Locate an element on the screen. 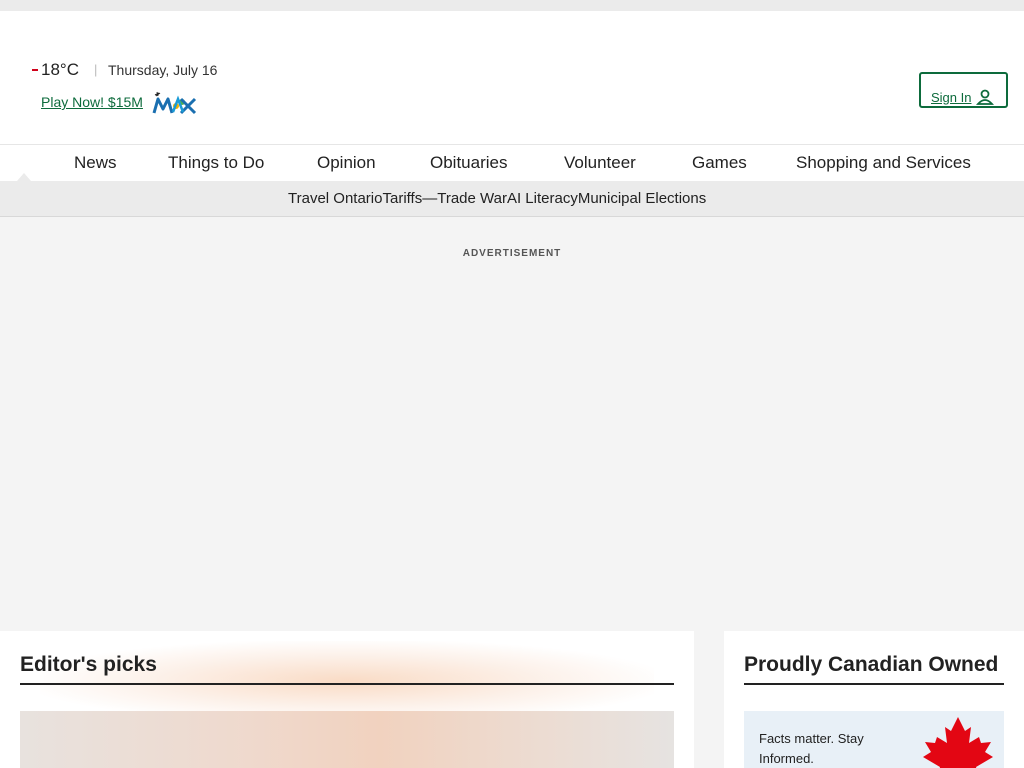  nav-item-things-to-do: Things to Do is located at coordinates (216, 163).